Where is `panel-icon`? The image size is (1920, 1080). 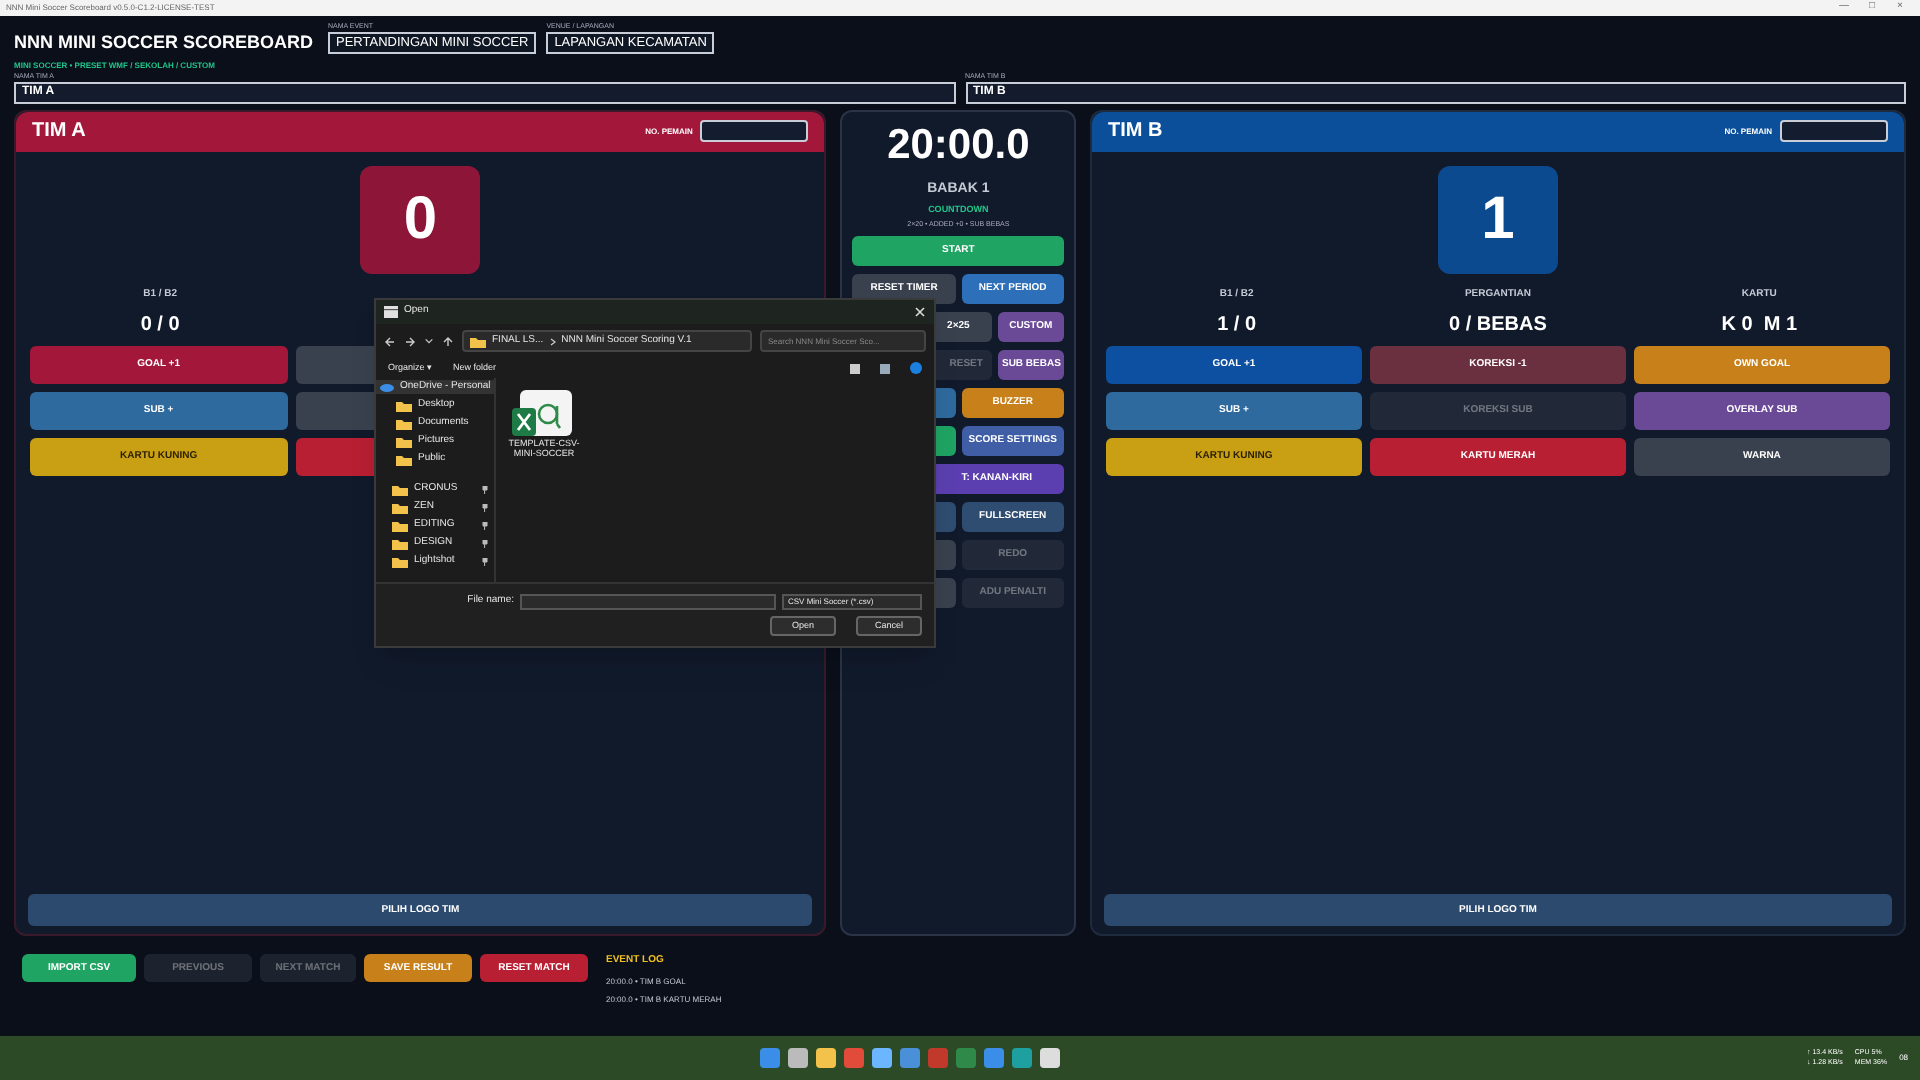 panel-icon is located at coordinates (885, 368).